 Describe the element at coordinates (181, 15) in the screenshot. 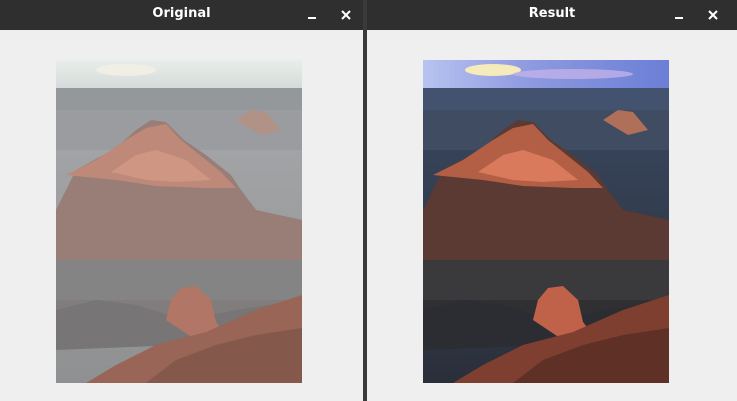

I see `original-titlebar: Original` at that location.